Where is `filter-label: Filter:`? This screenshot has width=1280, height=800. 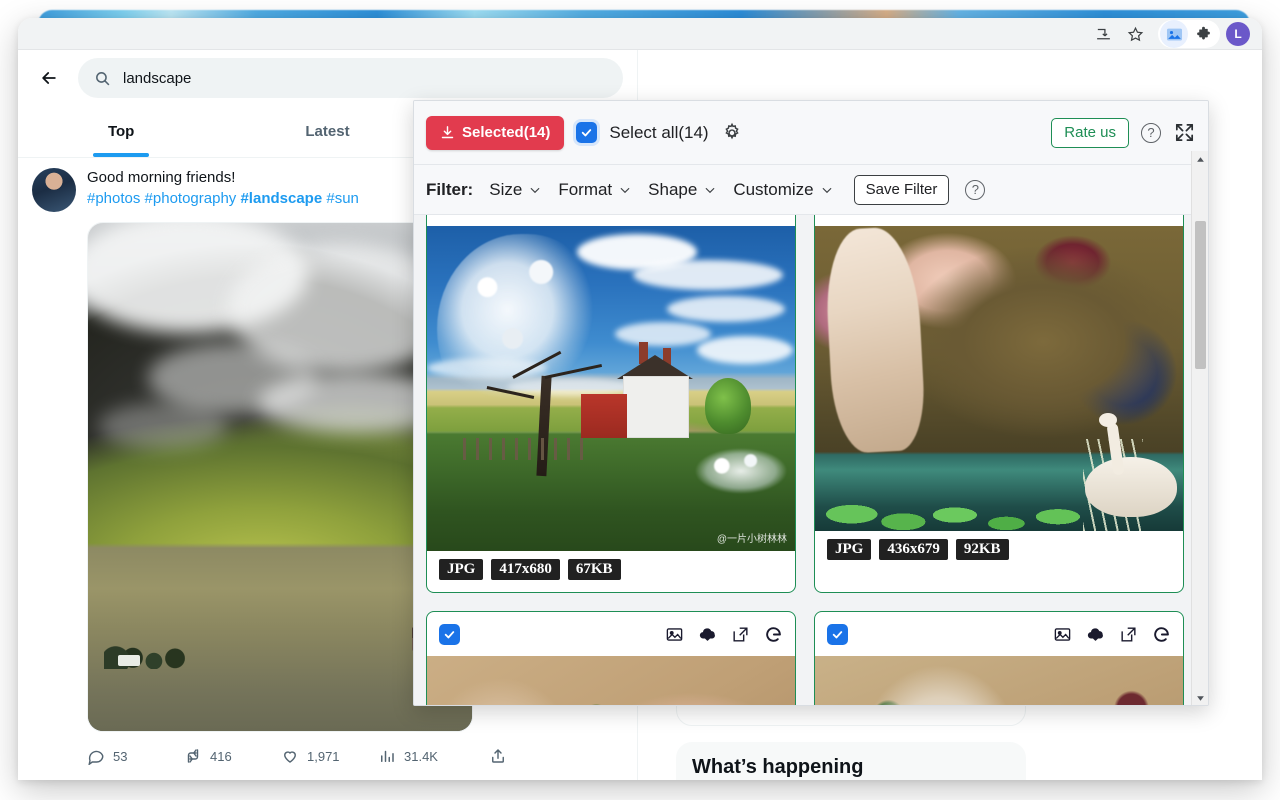 filter-label: Filter: is located at coordinates (450, 189).